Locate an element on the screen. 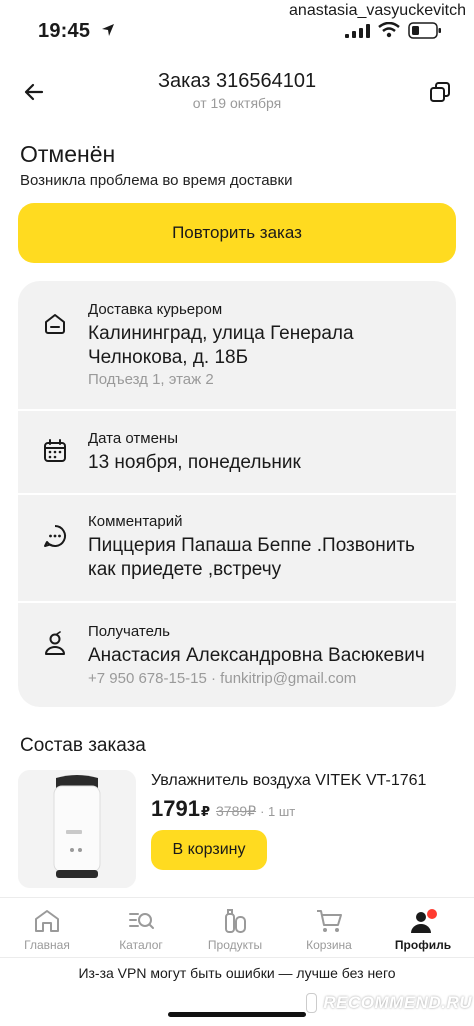 This screenshot has width=474, height=1026. profile-icon is located at coordinates (424, 921).